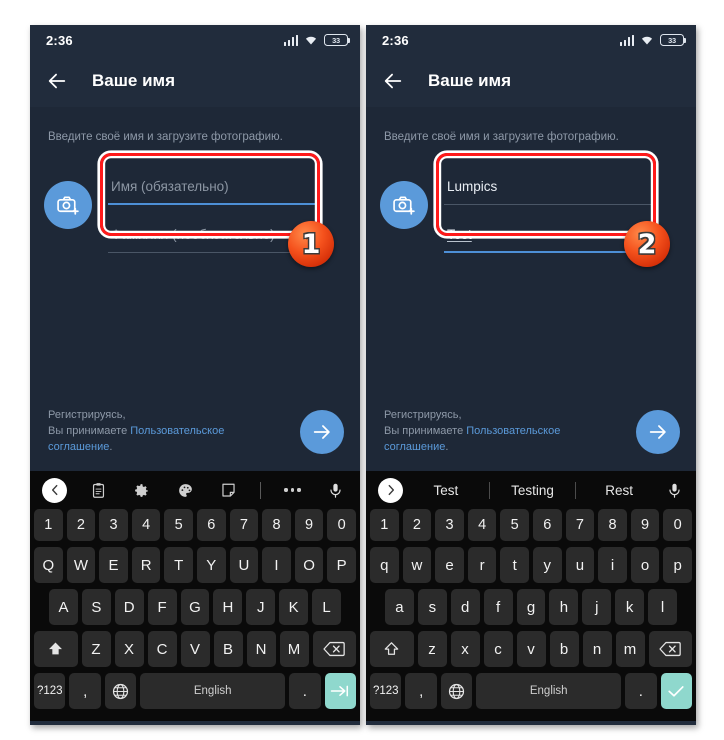 The image size is (724, 740). Describe the element at coordinates (399, 607) in the screenshot. I see `key-a: a` at that location.